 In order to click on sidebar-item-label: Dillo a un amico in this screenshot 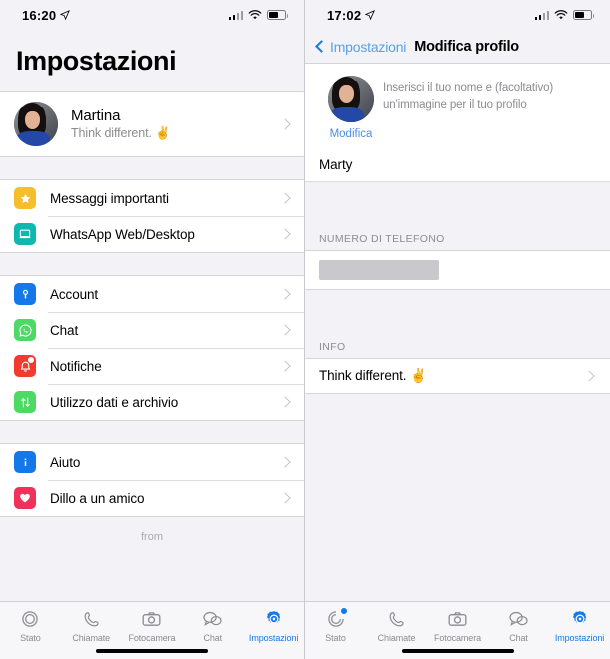, I will do `click(97, 498)`.